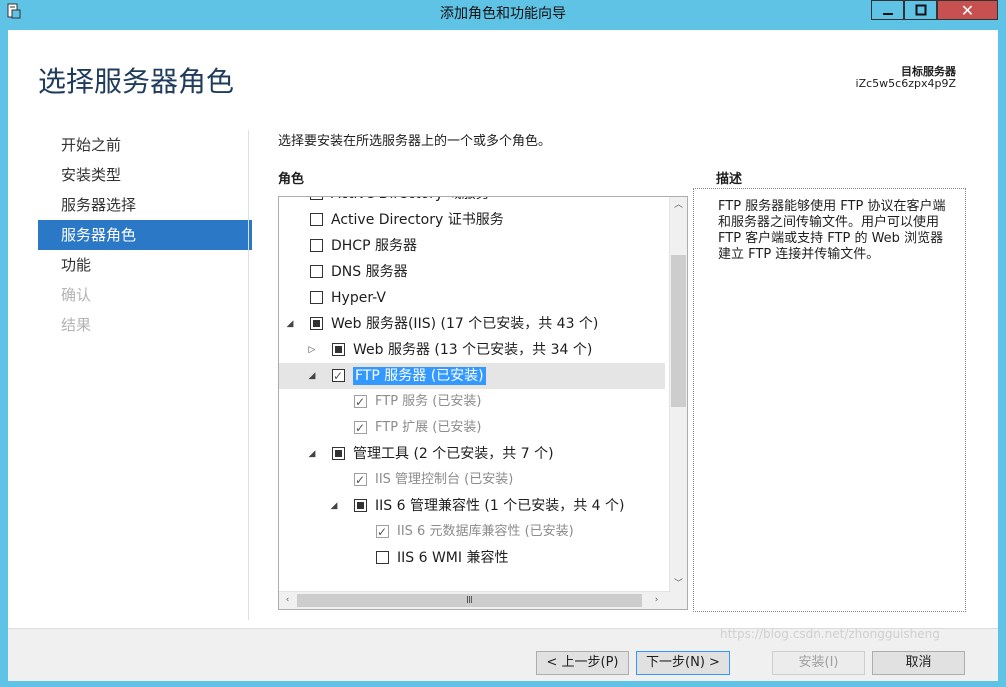 This screenshot has height=687, width=1006. I want to click on role-label: DHCP 服务器, so click(374, 246).